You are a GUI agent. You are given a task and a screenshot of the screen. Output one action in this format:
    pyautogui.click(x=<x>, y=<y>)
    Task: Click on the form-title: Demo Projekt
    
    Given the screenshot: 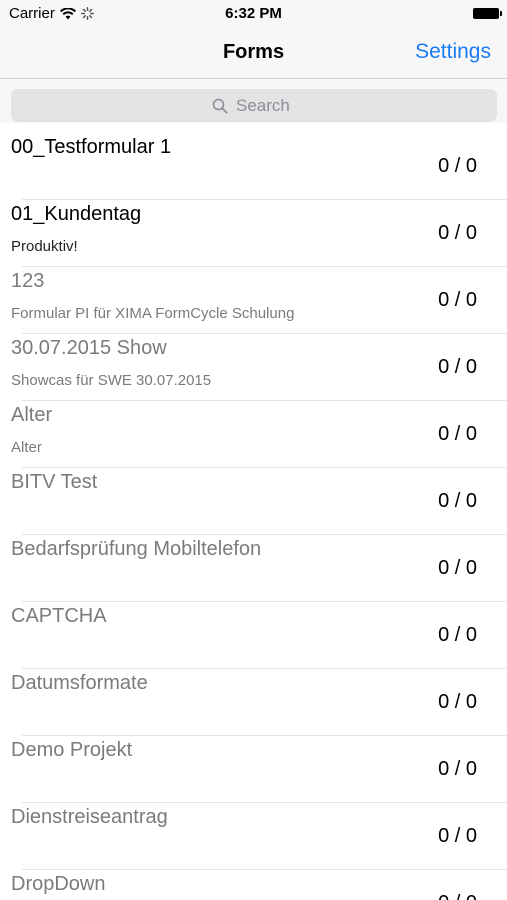 What is the action you would take?
    pyautogui.click(x=72, y=750)
    